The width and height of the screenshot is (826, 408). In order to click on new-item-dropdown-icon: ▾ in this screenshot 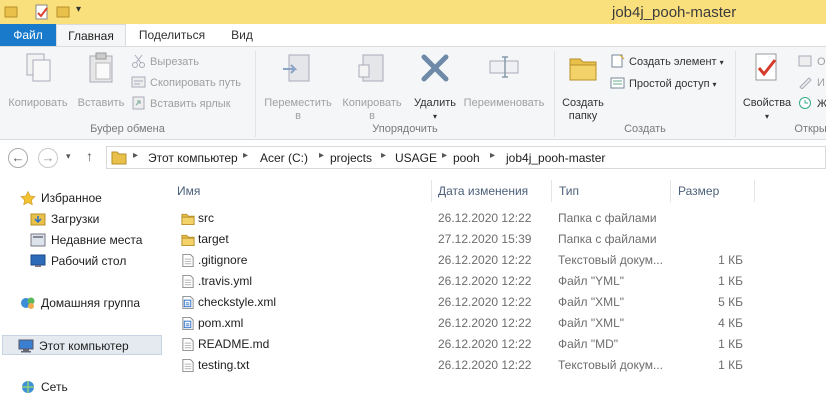, I will do `click(721, 62)`.